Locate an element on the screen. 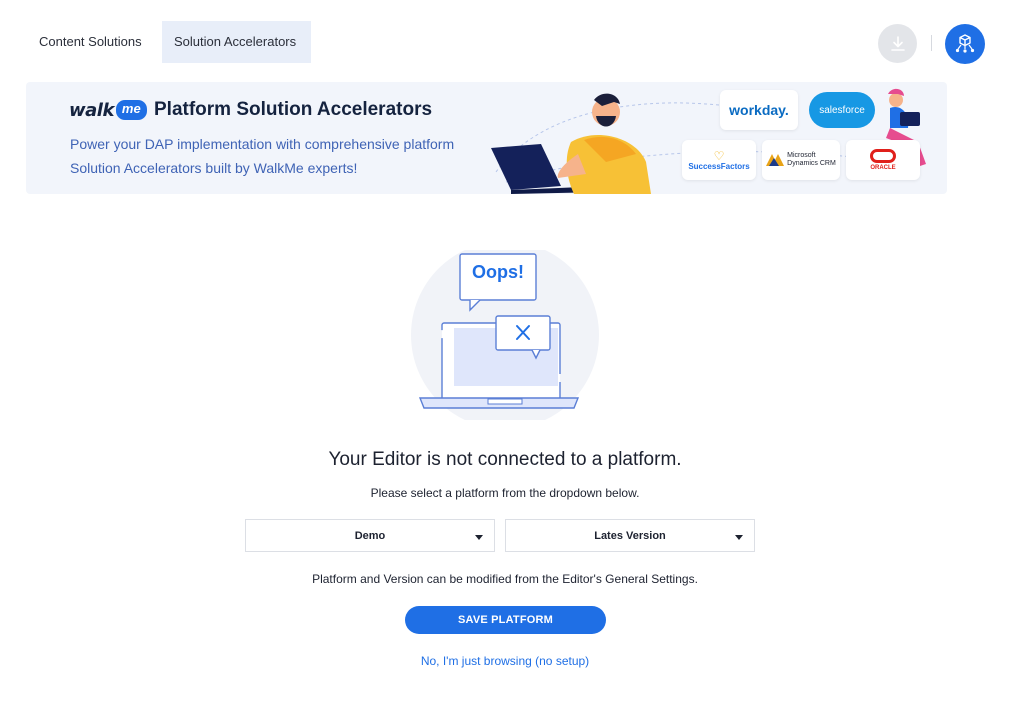 Image resolution: width=1023 pixels, height=707 pixels. solution-package-button is located at coordinates (965, 44).